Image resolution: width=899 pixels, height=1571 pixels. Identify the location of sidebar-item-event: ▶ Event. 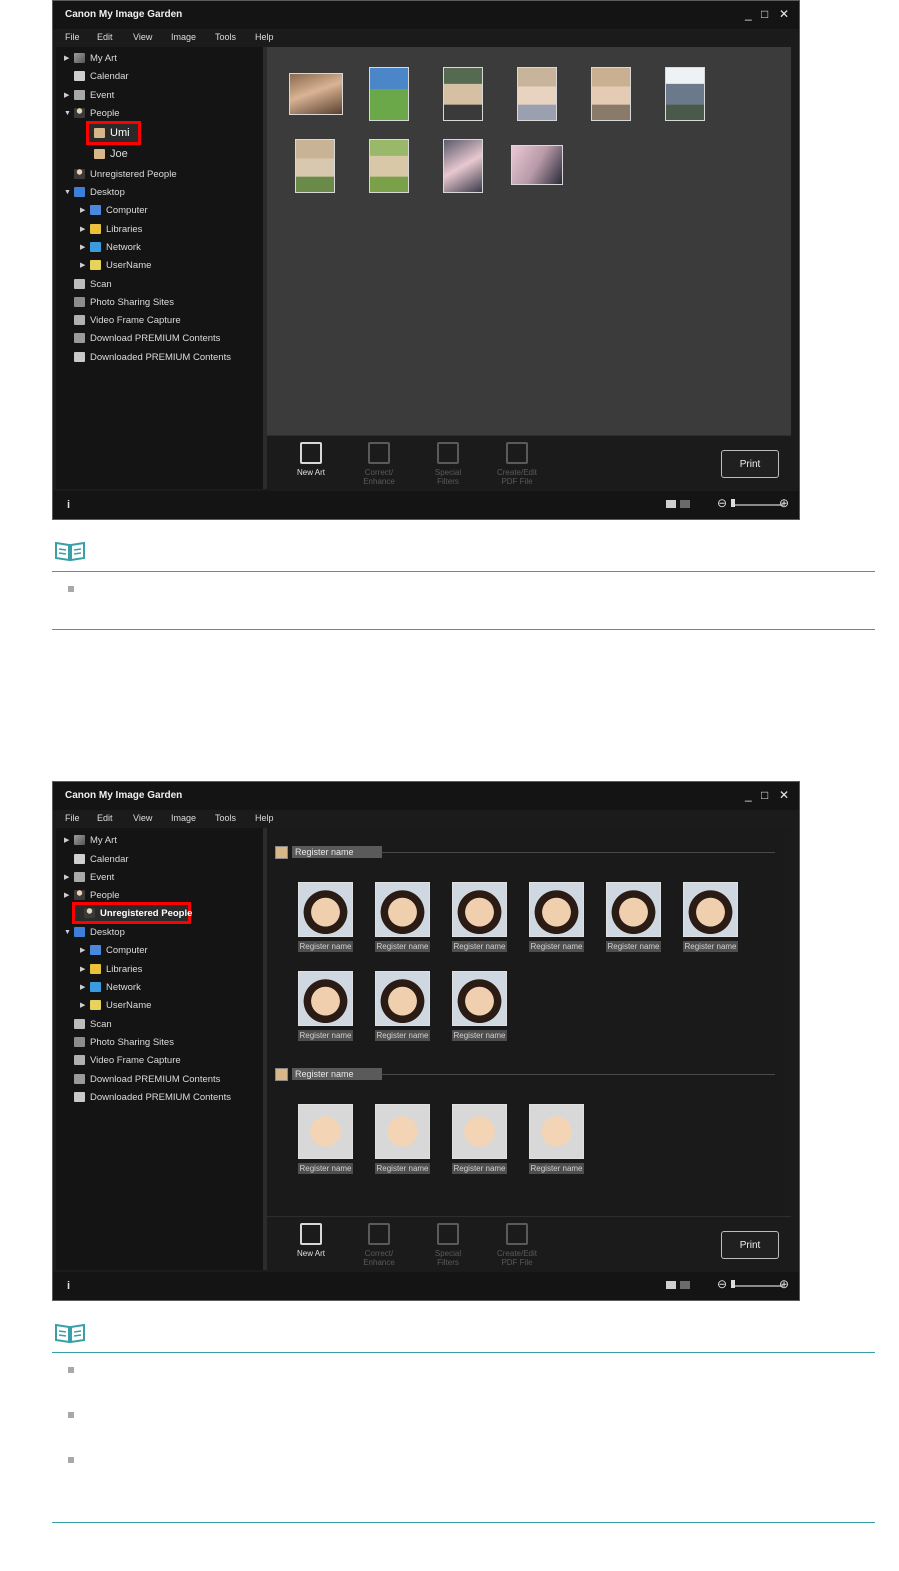
(89, 877).